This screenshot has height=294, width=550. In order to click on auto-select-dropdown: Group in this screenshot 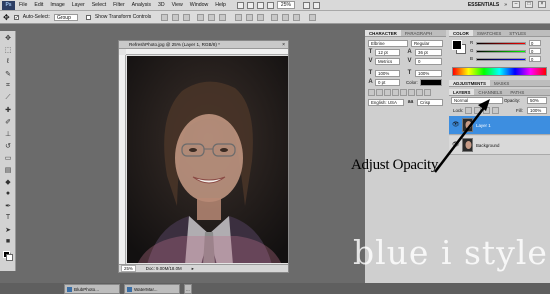, I will do `click(65, 17)`.